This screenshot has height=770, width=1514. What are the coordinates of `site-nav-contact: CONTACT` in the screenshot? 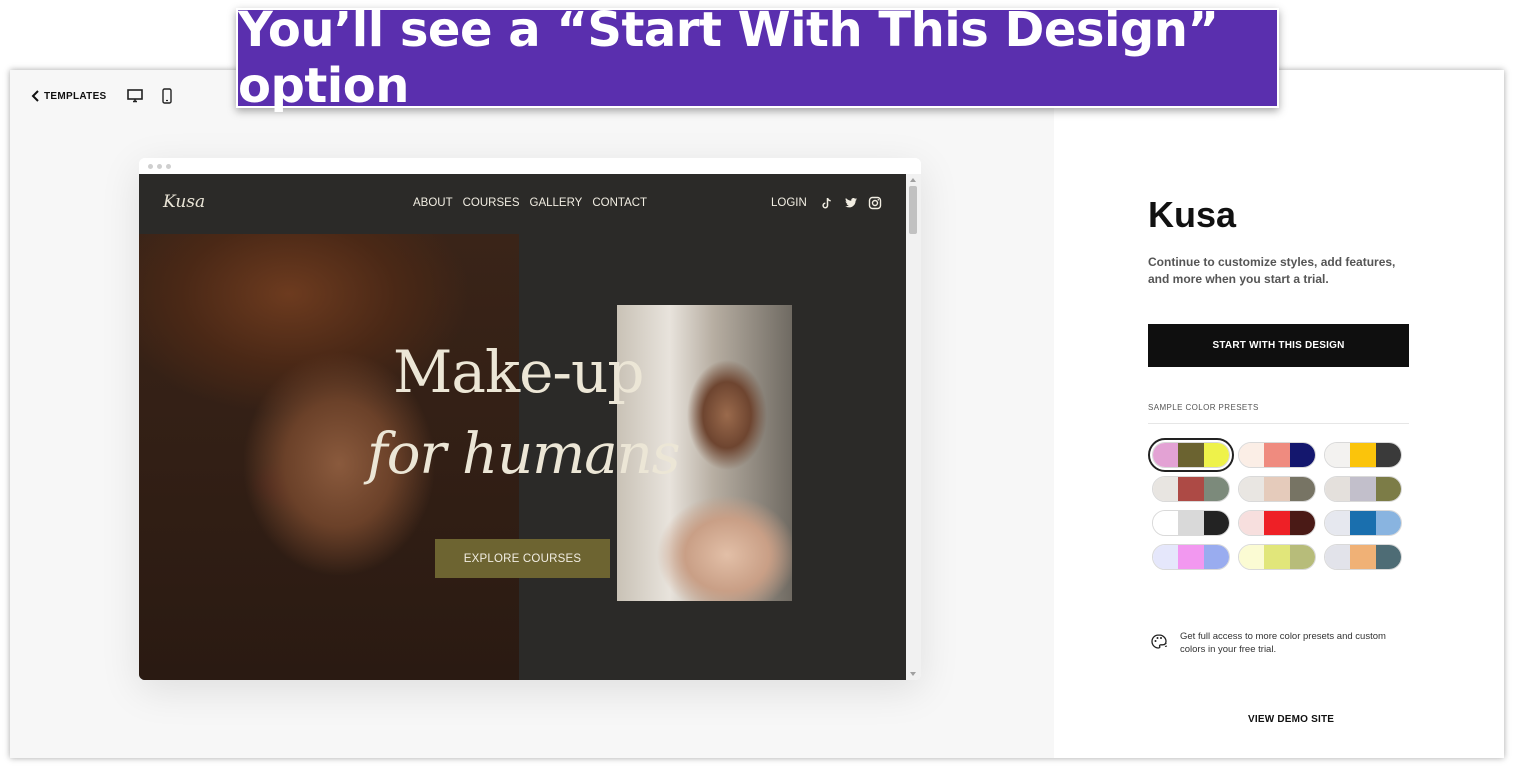 It's located at (619, 203).